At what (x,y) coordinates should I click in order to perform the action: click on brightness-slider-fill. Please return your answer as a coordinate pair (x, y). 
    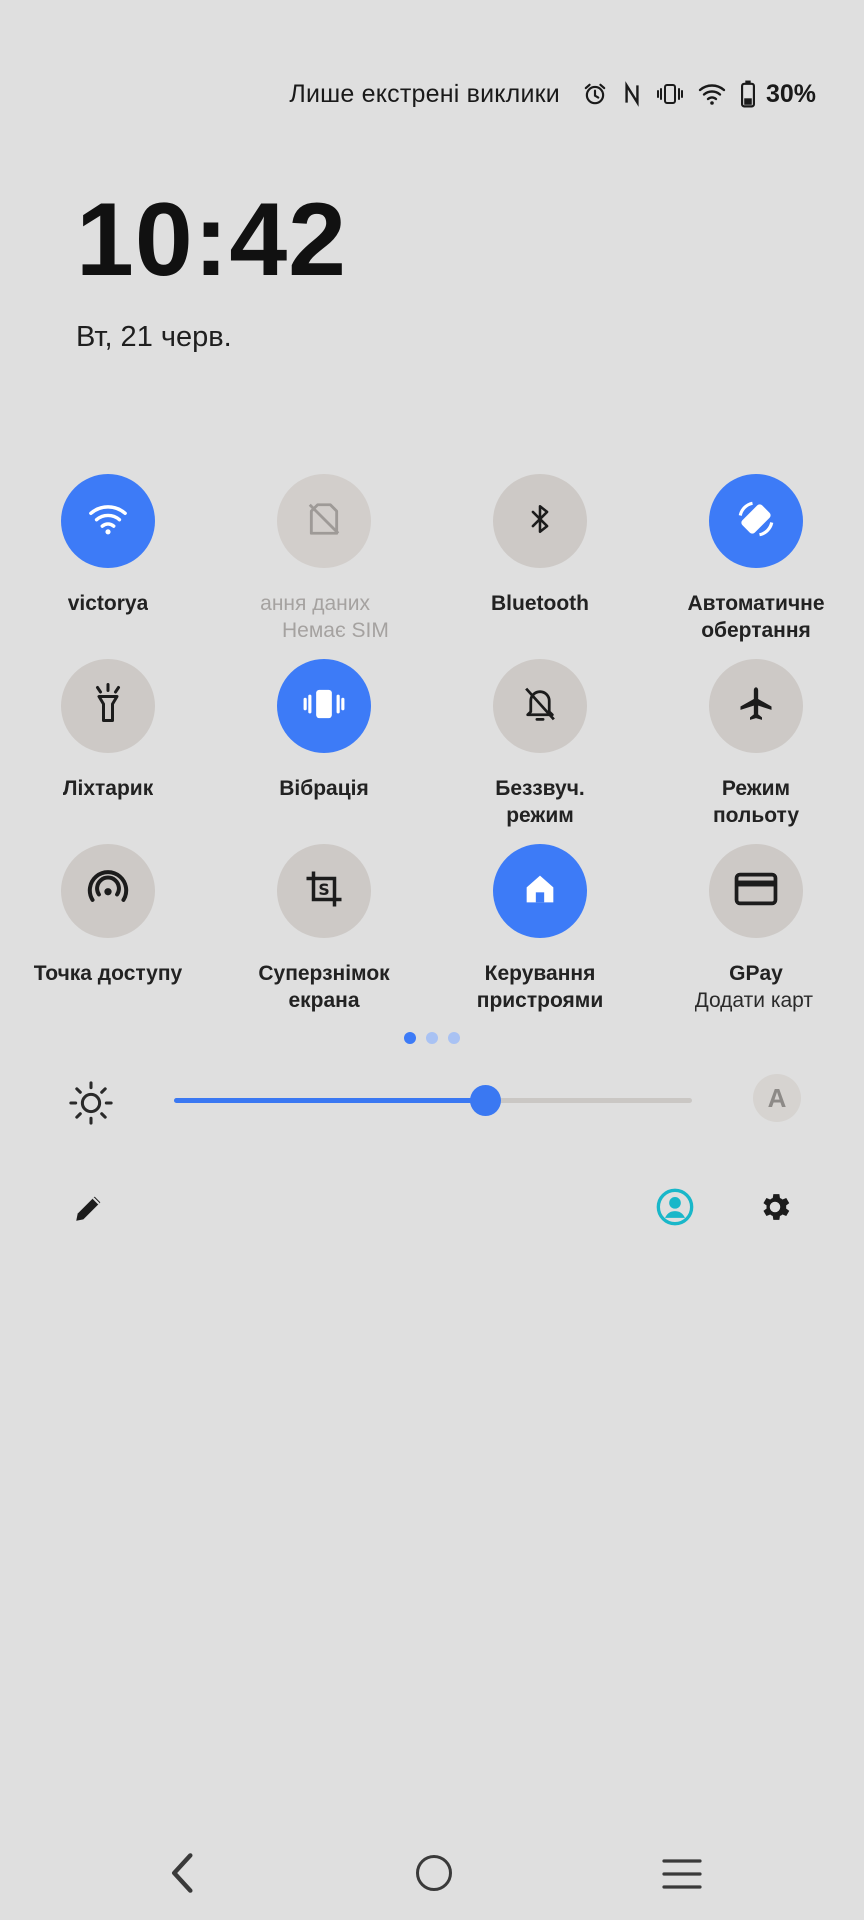
    Looking at the image, I should click on (329, 1100).